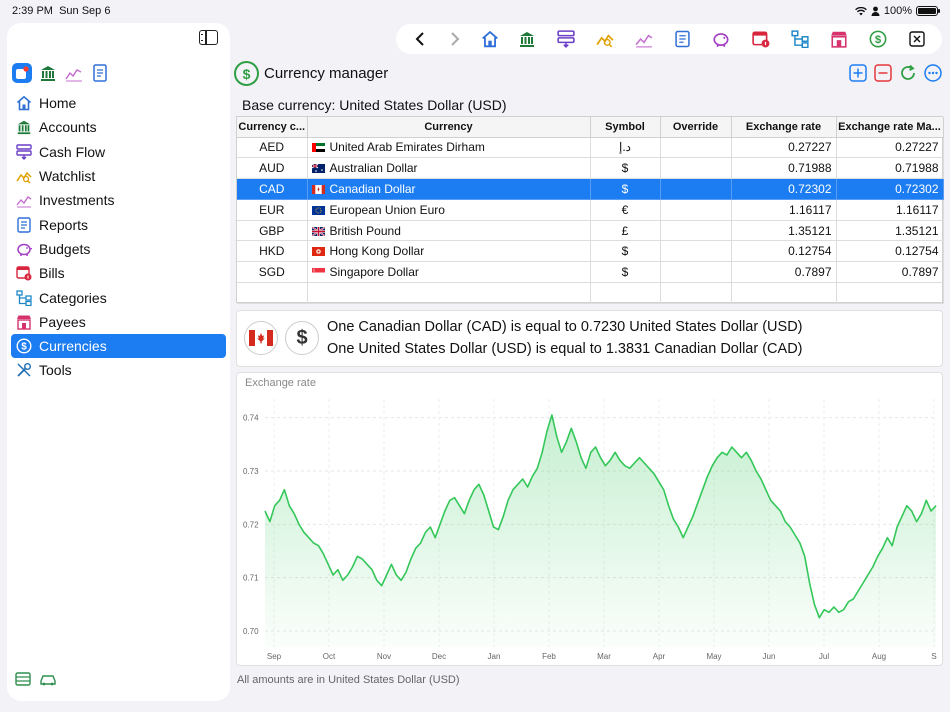 The image size is (950, 712). I want to click on sidebar-item-reports: Reports, so click(118, 224).